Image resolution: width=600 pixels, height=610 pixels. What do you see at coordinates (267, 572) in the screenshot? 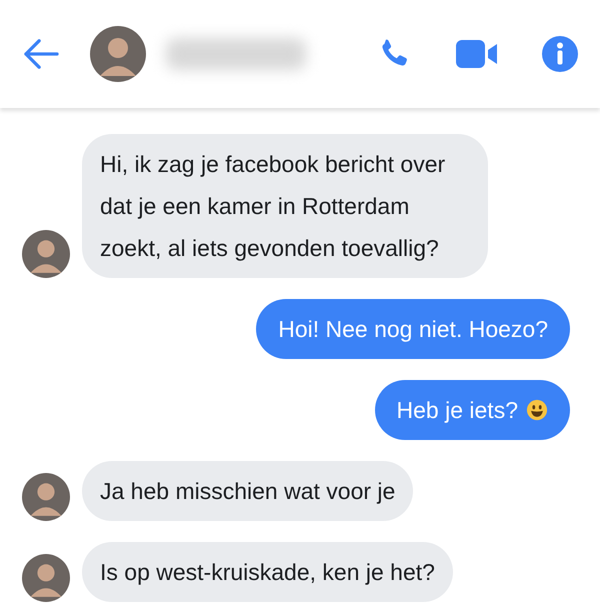
I see `message-bubble: Is op west-kruiskade, ken je het?` at bounding box center [267, 572].